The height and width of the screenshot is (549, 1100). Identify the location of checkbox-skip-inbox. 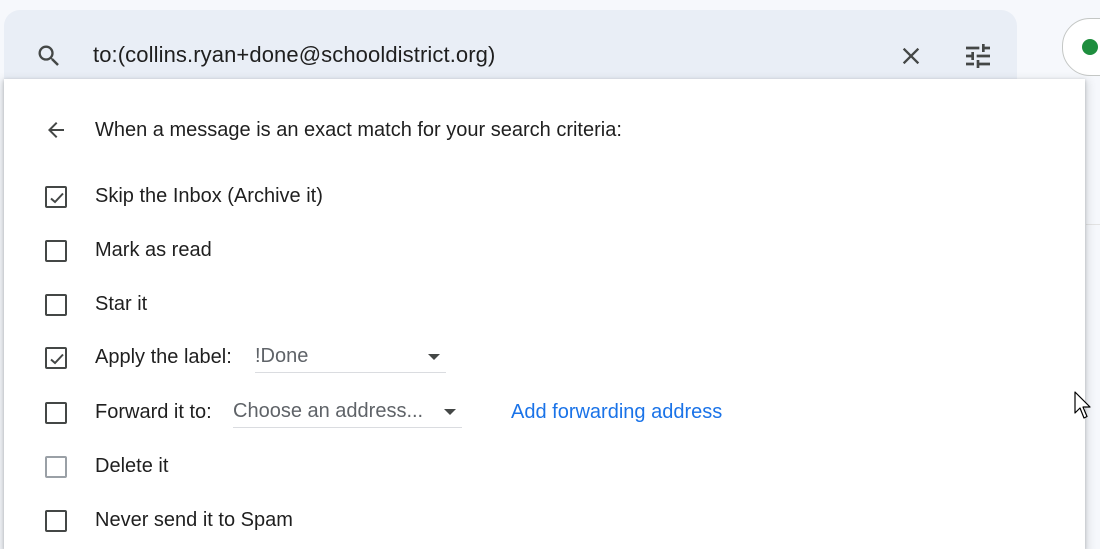
(56, 197).